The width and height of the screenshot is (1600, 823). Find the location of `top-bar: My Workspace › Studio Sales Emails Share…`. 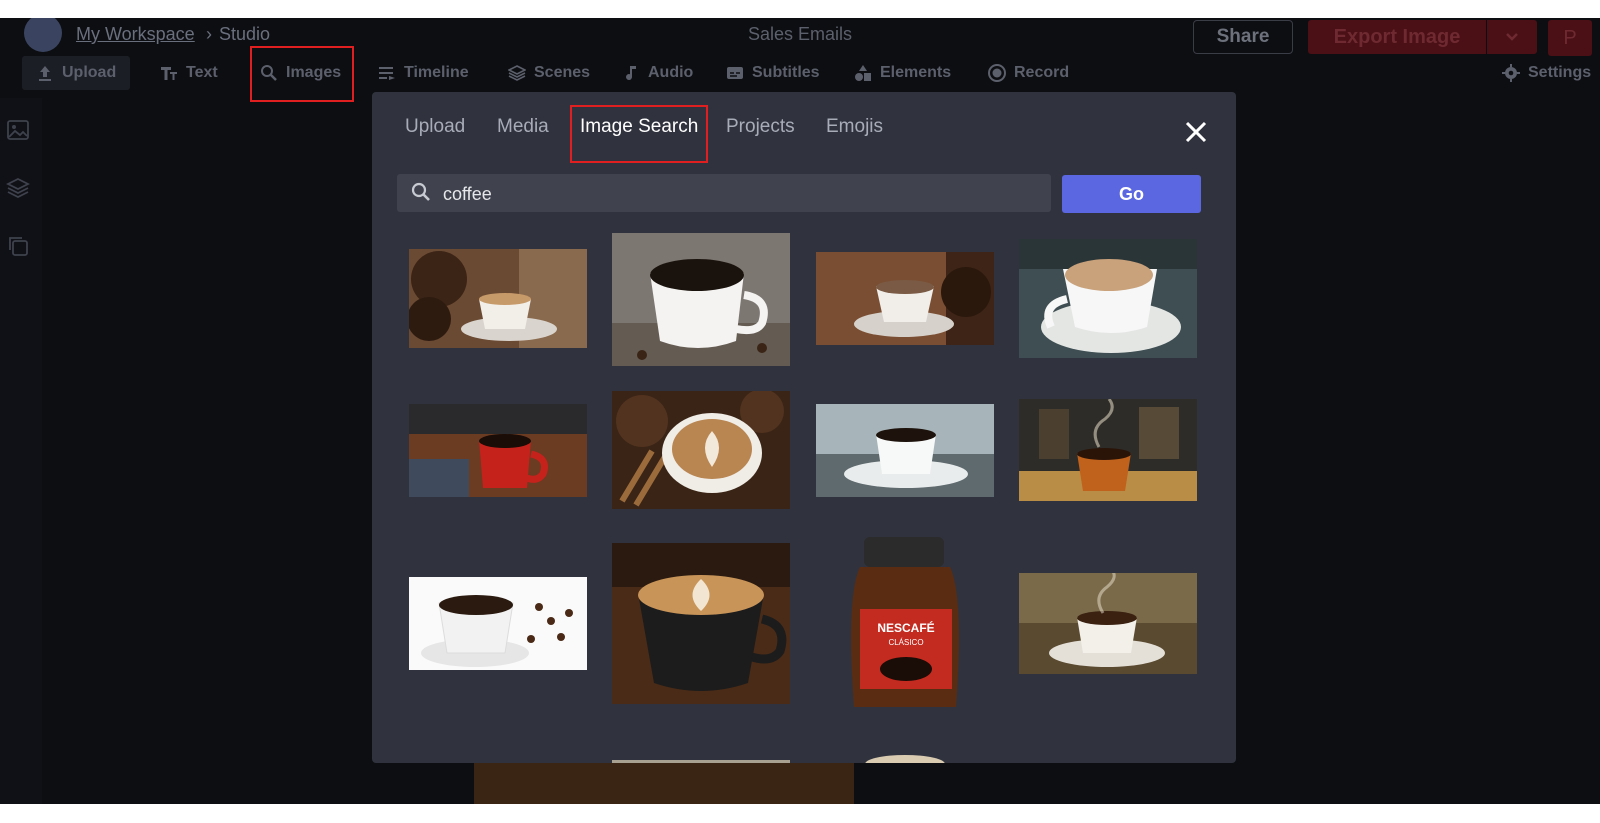

top-bar: My Workspace › Studio Sales Emails Share… is located at coordinates (800, 37).